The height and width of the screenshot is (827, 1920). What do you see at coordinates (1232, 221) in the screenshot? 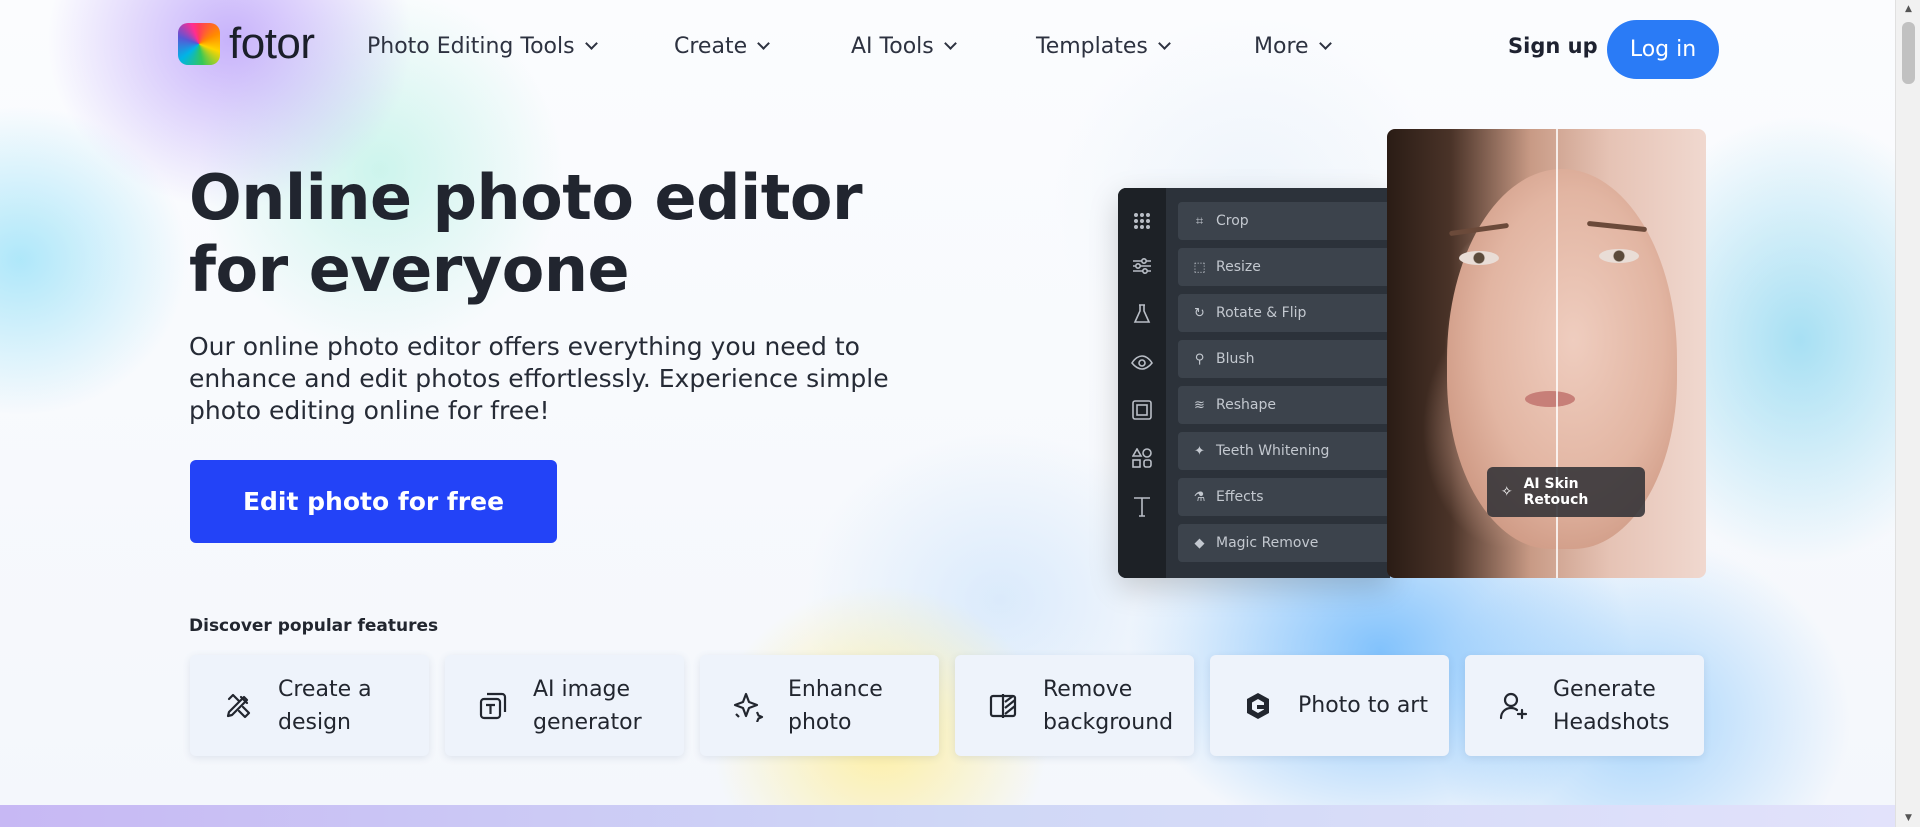
I see `editor-tool-label: Crop` at bounding box center [1232, 221].